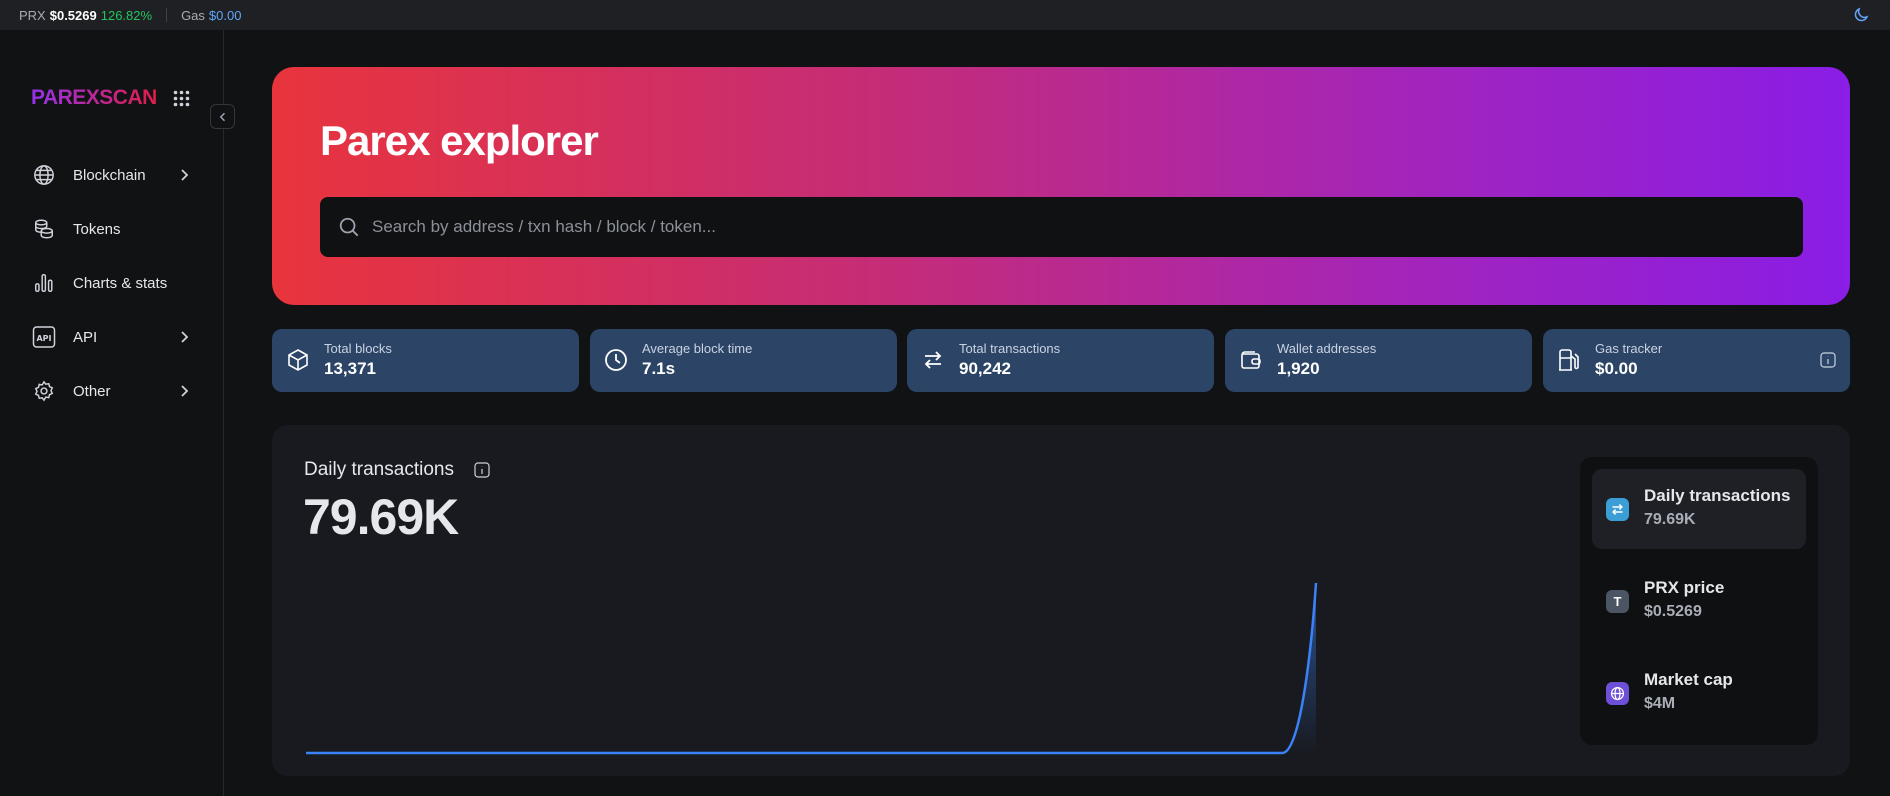 This screenshot has width=1890, height=796. Describe the element at coordinates (985, 368) in the screenshot. I see `stat-value: 90,242` at that location.